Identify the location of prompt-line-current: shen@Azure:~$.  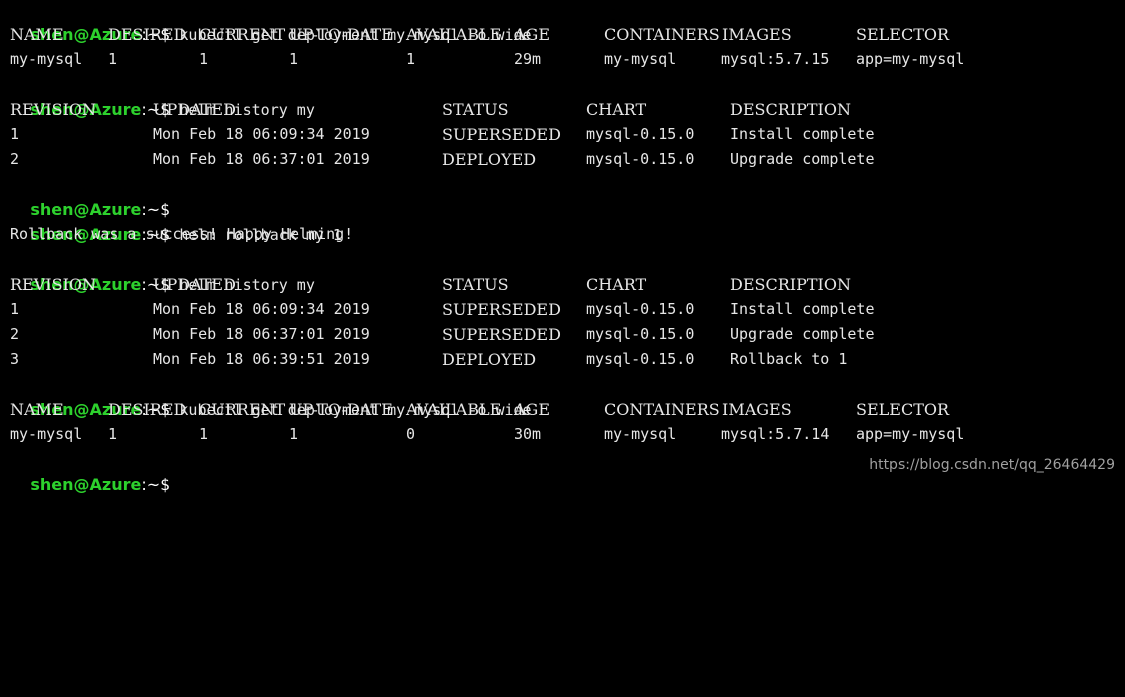
(94, 470).